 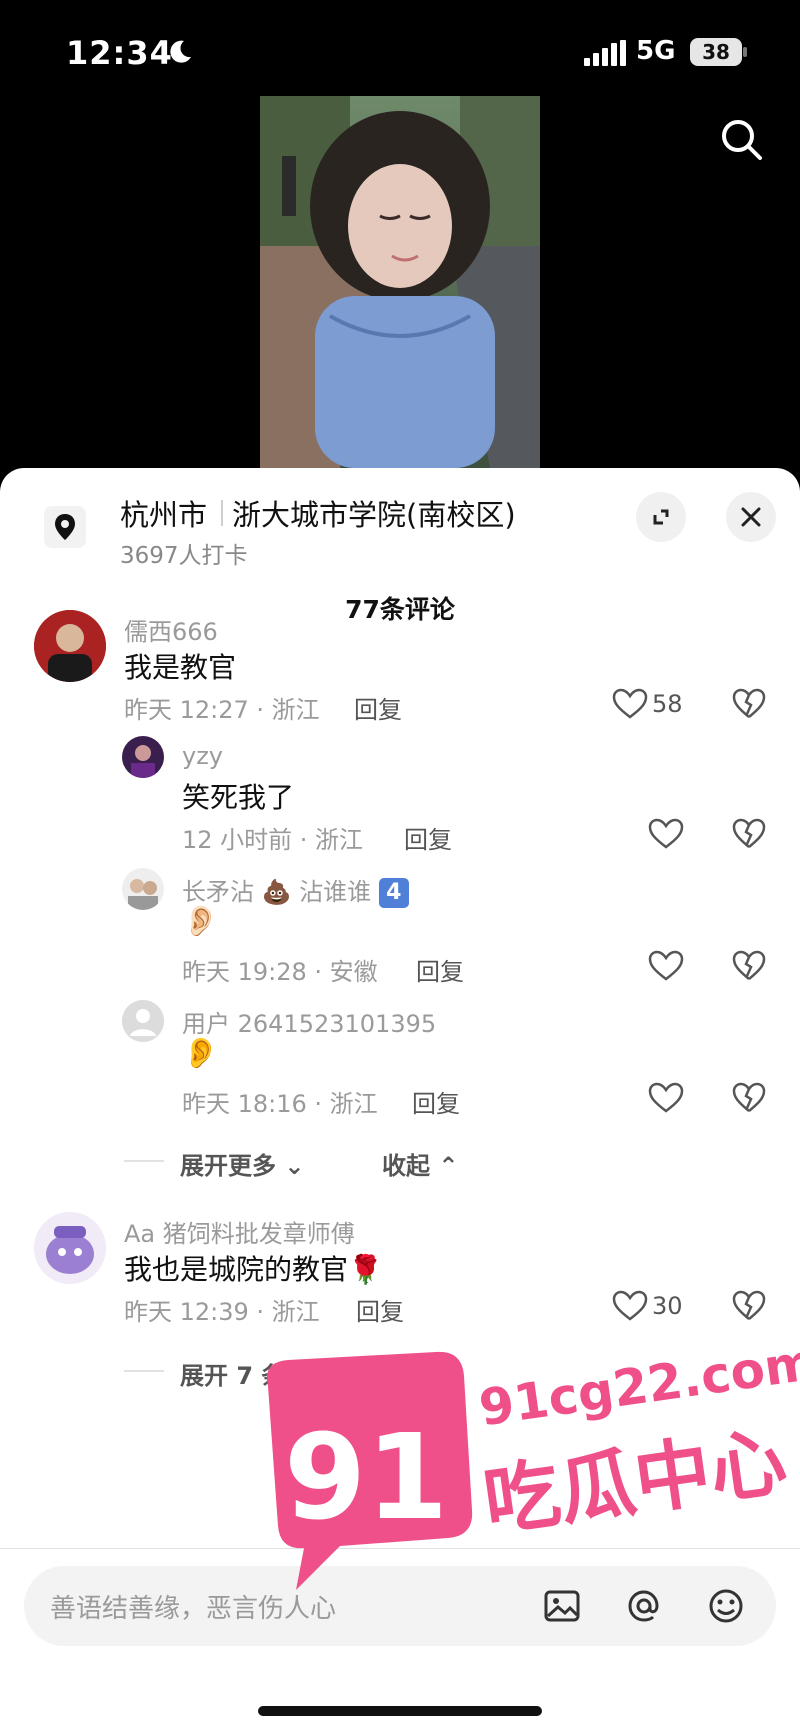 I want to click on comment-author: yzy, so click(x=202, y=756).